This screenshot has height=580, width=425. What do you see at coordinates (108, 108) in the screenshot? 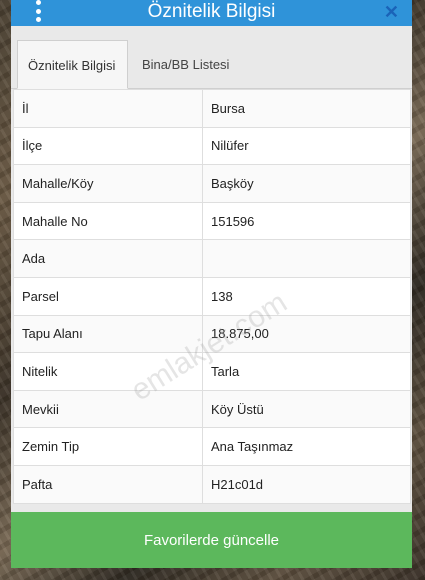
I see `attr-key: İl` at bounding box center [108, 108].